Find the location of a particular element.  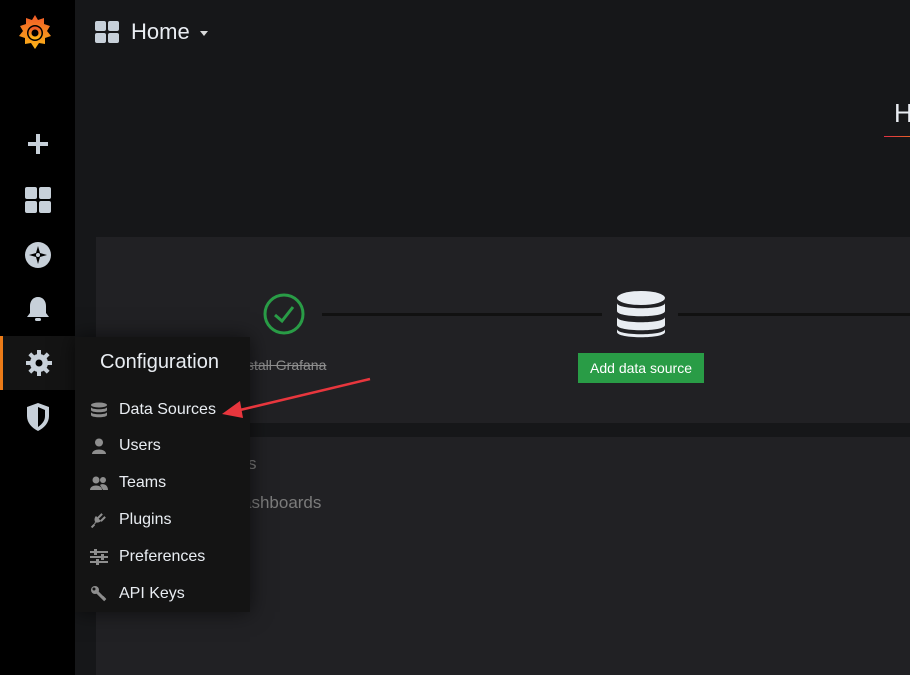

key-icon is located at coordinates (99, 594).